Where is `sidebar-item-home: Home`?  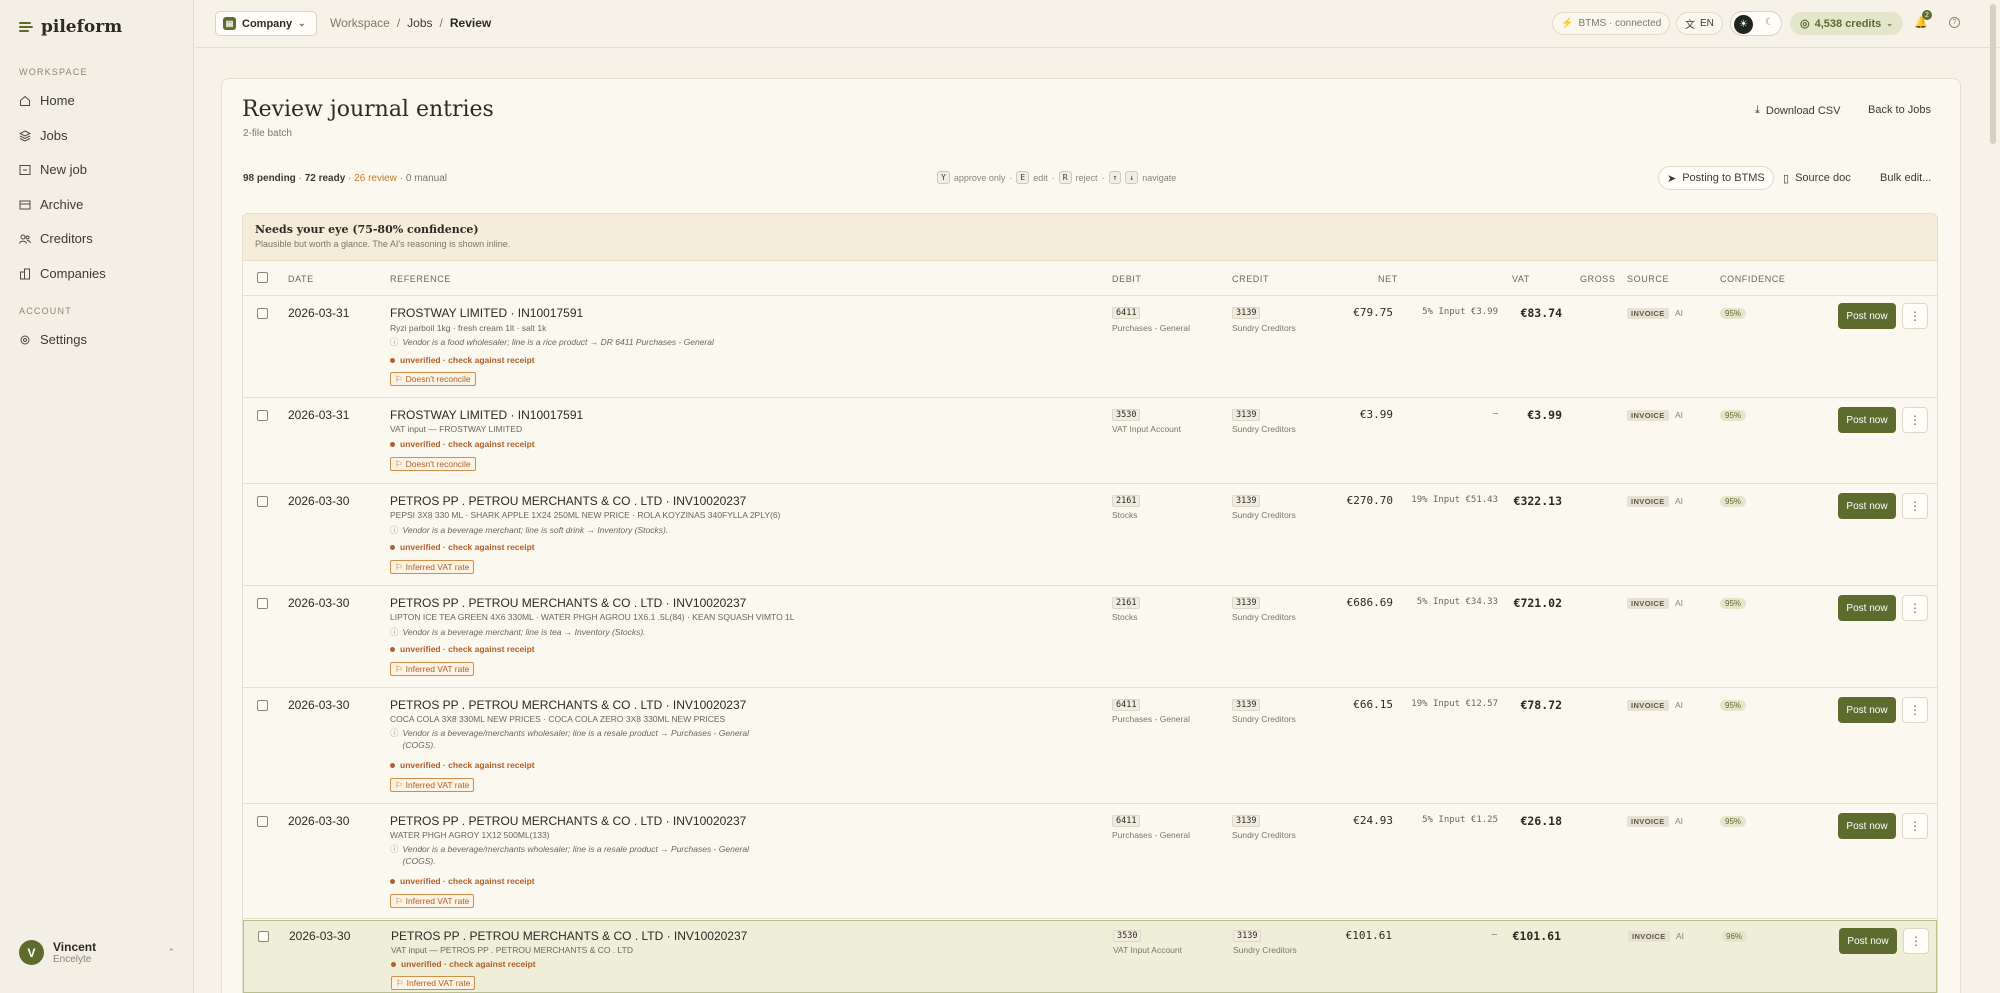
sidebar-item-home: Home is located at coordinates (47, 100).